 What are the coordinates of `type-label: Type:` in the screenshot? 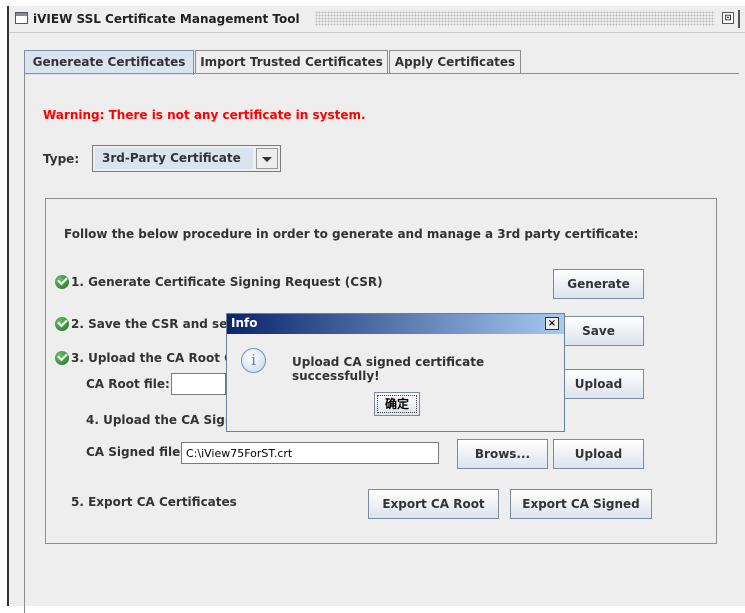 It's located at (61, 159).